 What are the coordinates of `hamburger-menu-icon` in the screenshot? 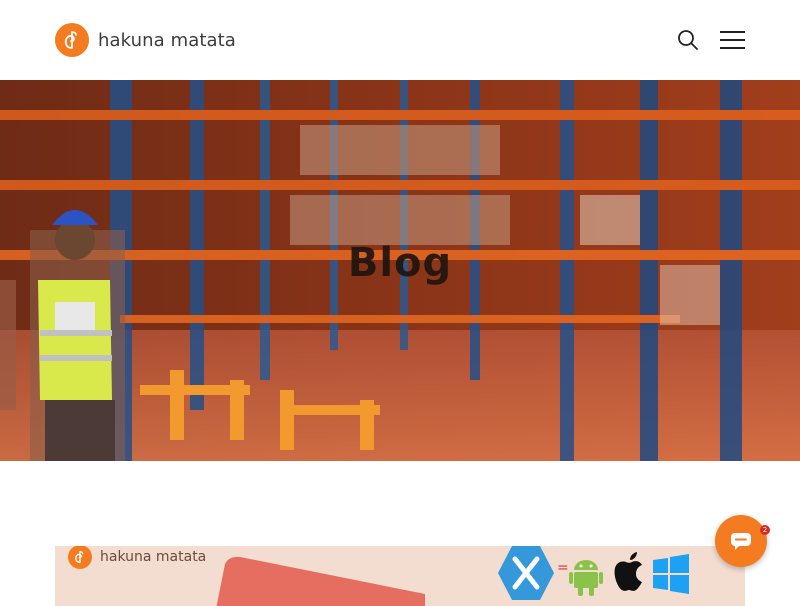 It's located at (733, 40).